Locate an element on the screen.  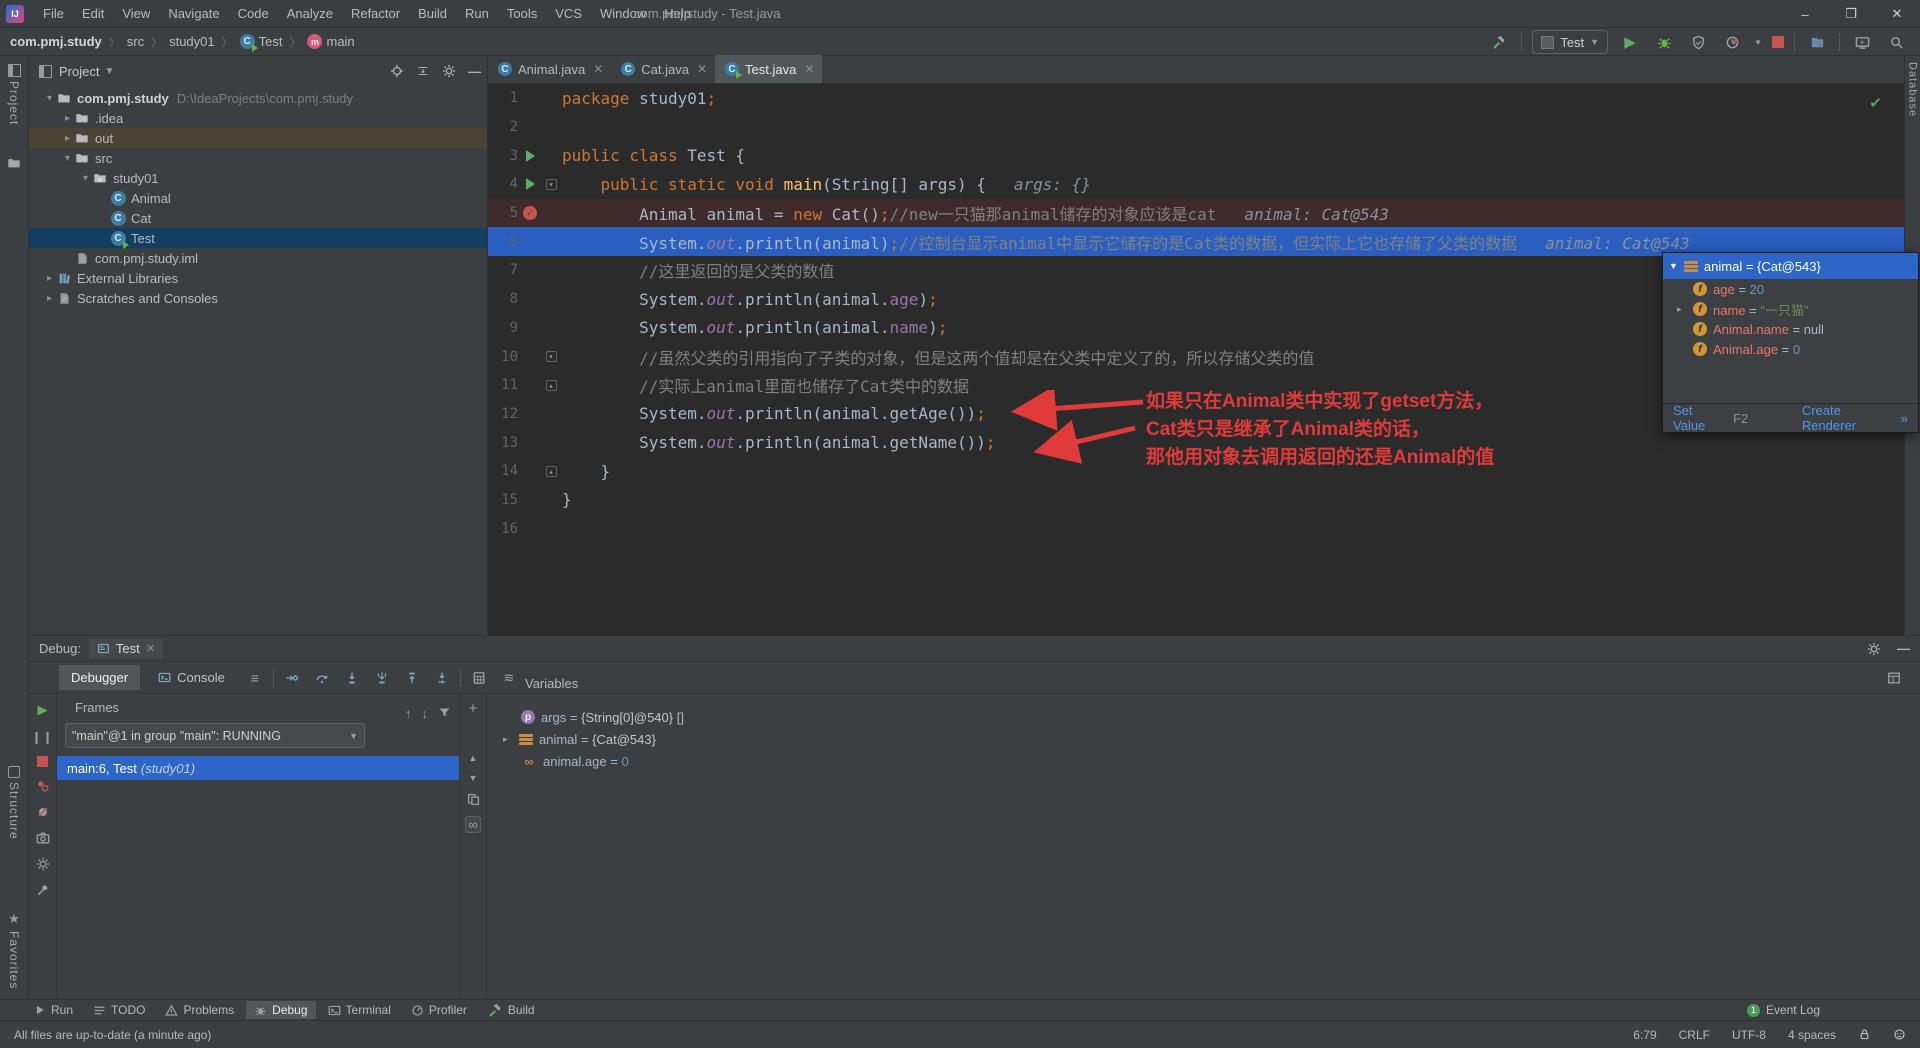
event-log-button: 1 Event Log is located at coordinates (1783, 1010).